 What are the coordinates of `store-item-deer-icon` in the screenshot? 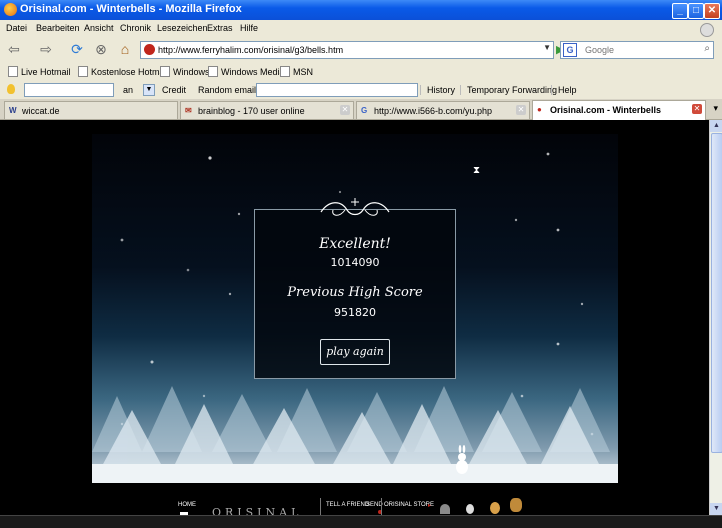 It's located at (516, 505).